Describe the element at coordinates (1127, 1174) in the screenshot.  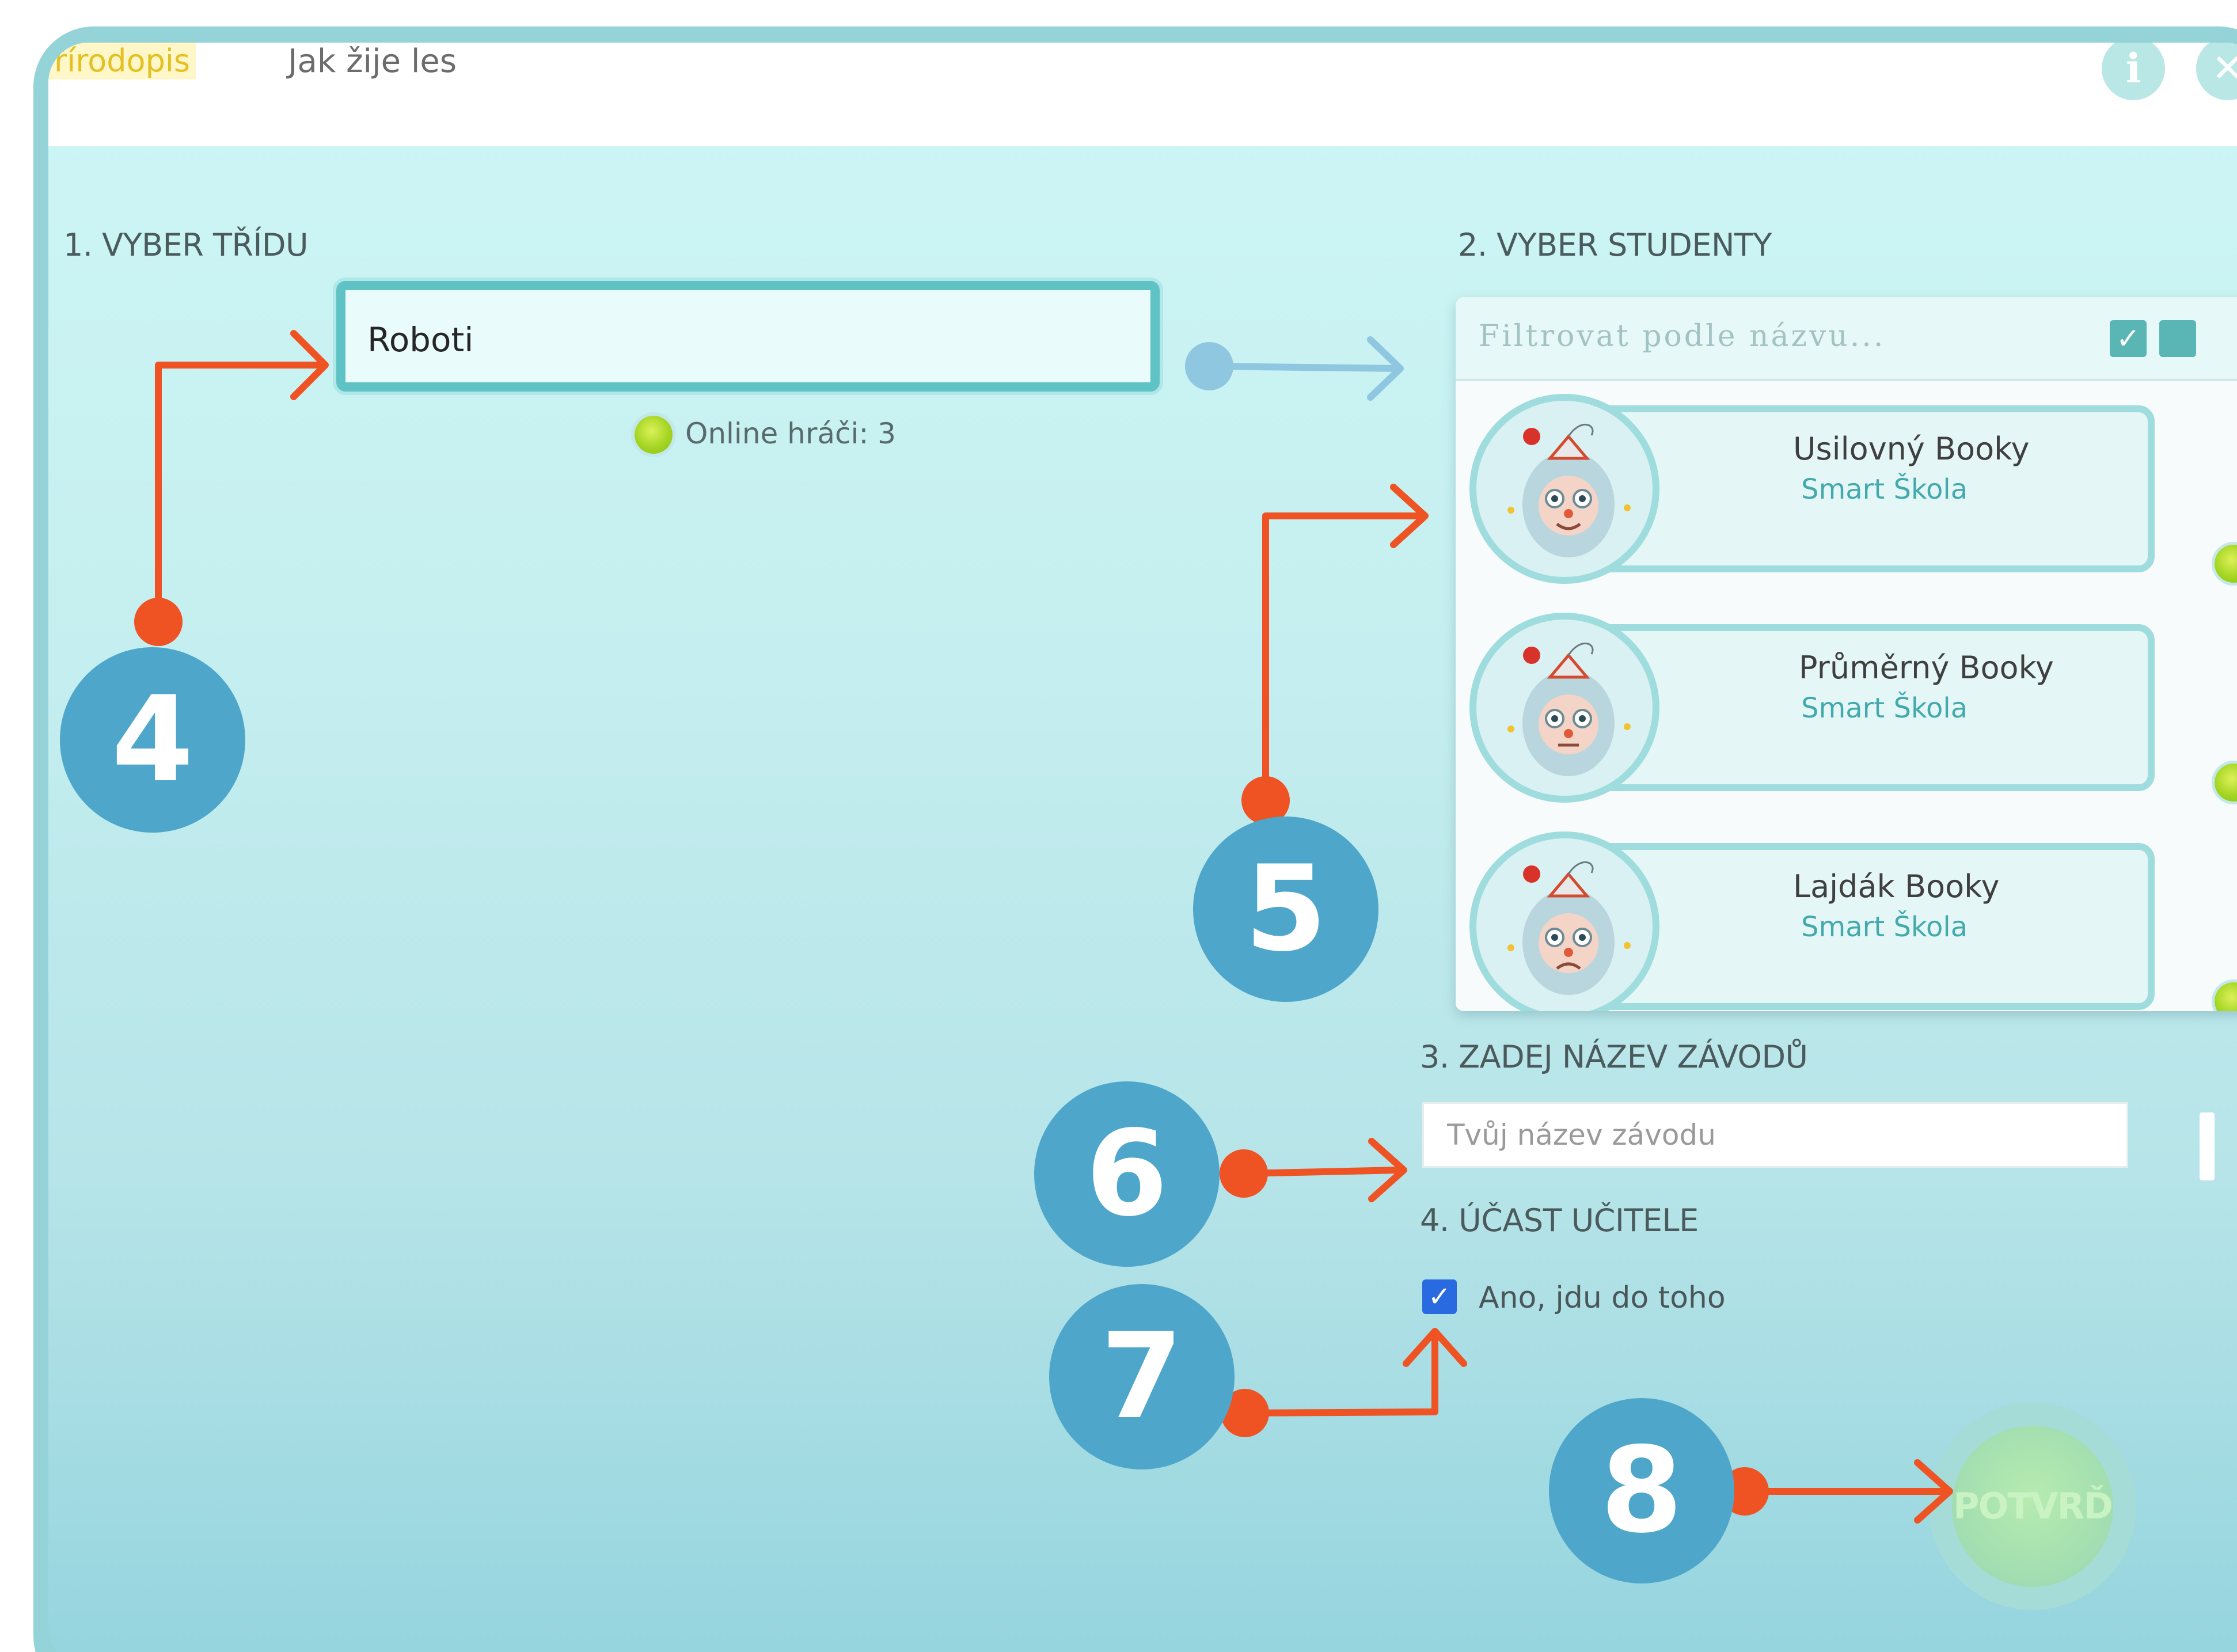
I see `annotation-badge: 6` at that location.